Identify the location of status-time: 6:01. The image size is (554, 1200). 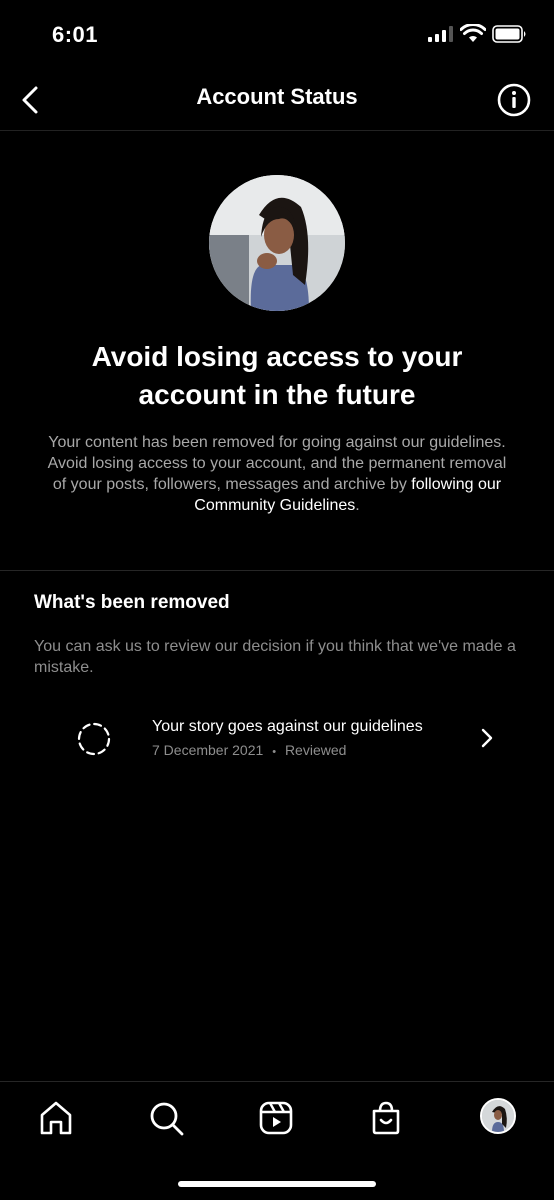
(75, 34).